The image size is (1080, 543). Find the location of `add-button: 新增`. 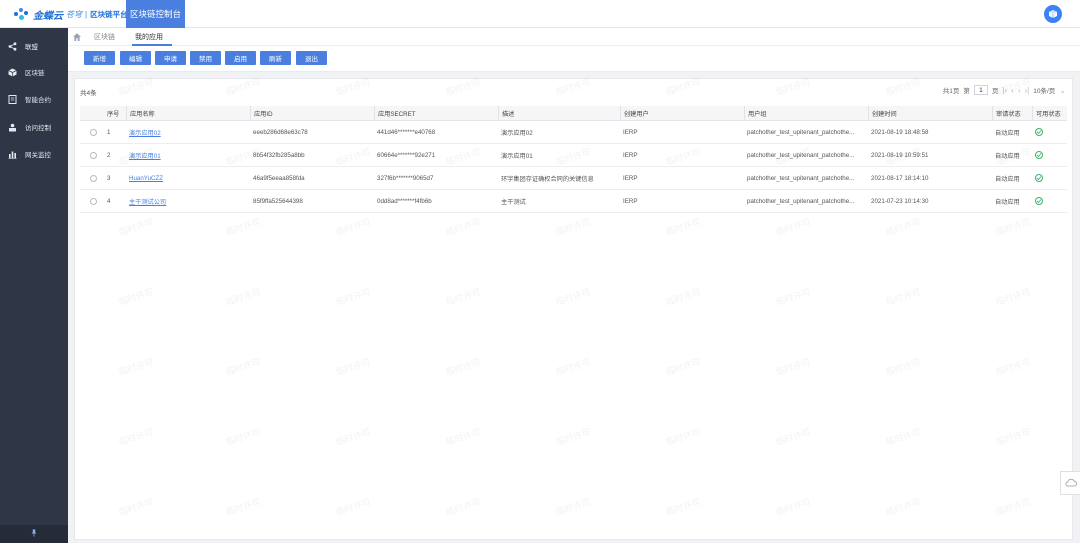

add-button: 新增 is located at coordinates (99, 58).